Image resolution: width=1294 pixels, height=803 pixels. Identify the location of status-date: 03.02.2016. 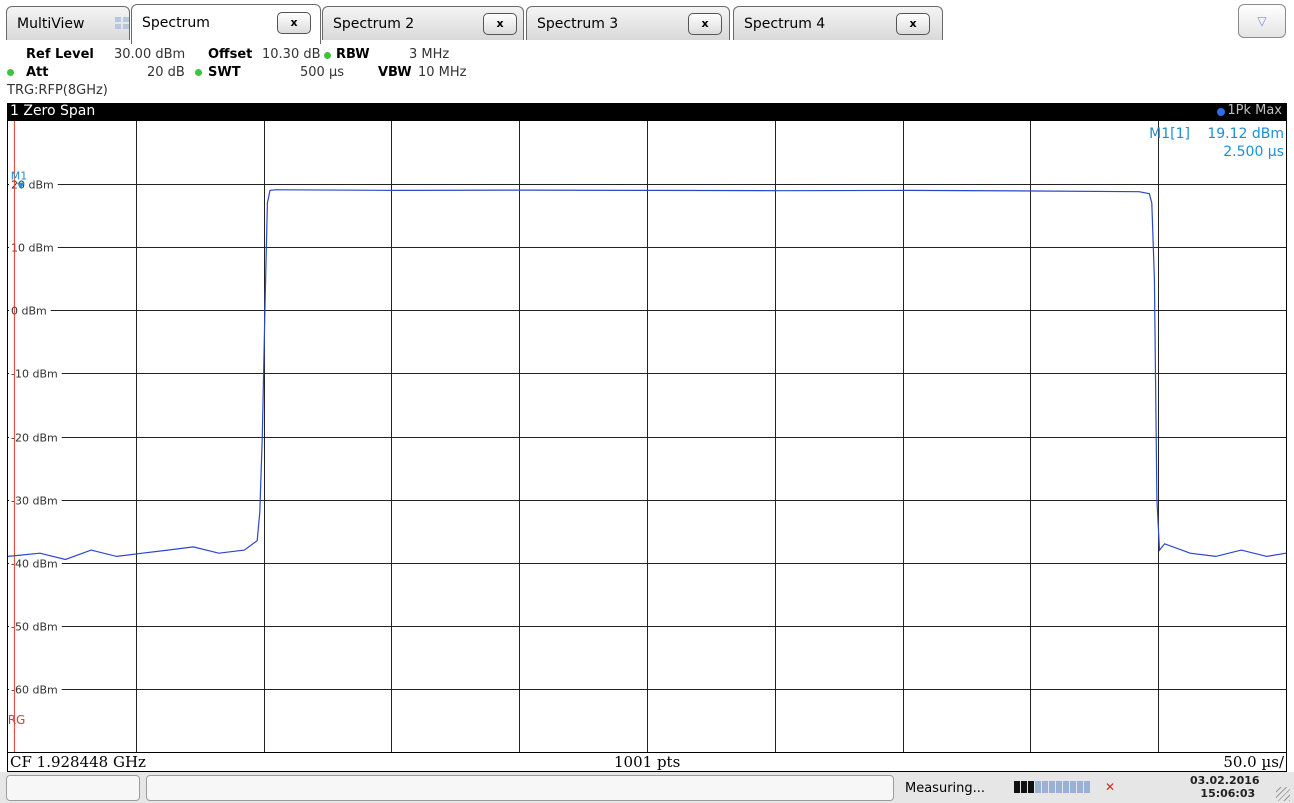
(1225, 780).